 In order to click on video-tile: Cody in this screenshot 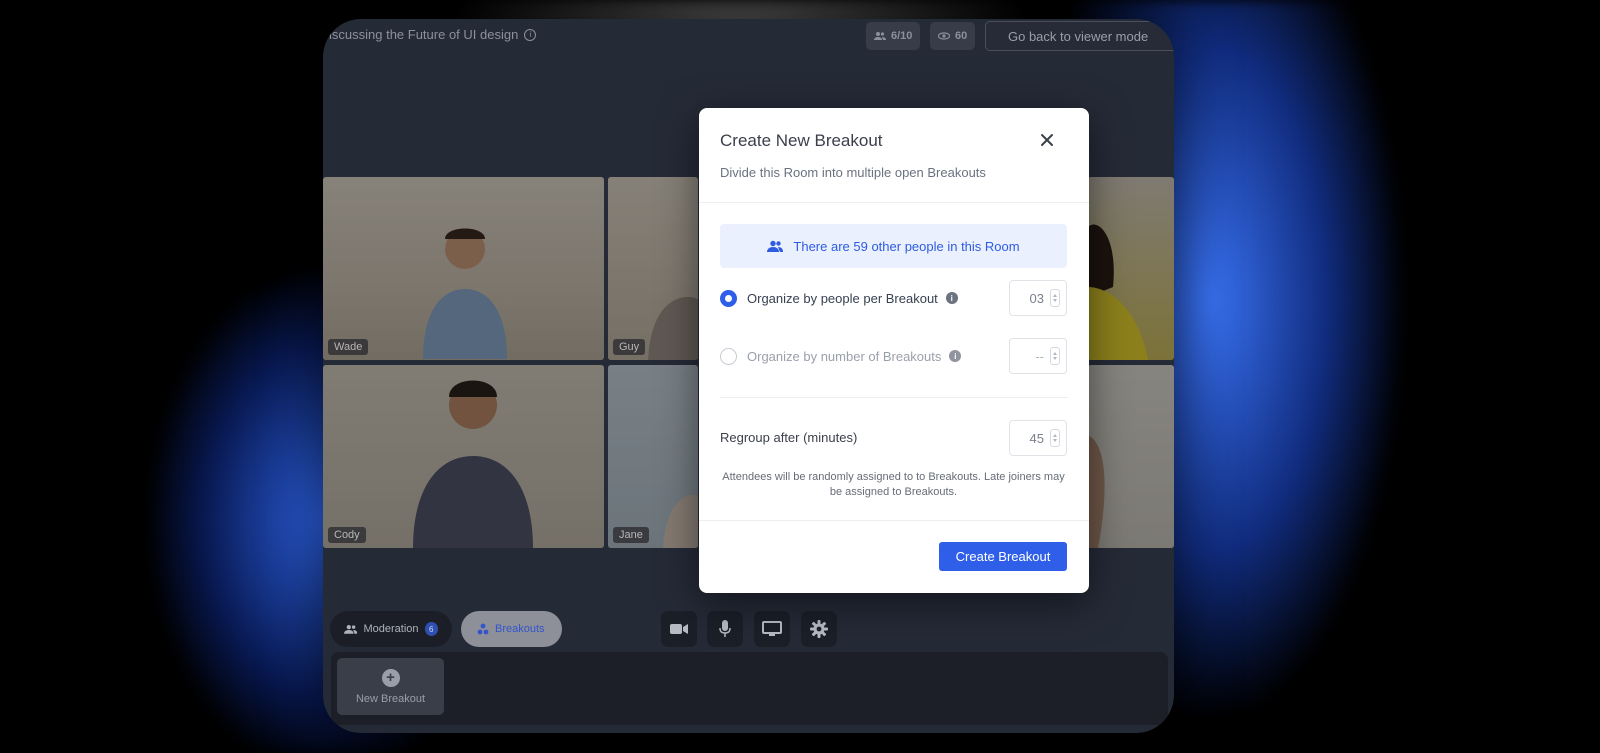, I will do `click(463, 456)`.